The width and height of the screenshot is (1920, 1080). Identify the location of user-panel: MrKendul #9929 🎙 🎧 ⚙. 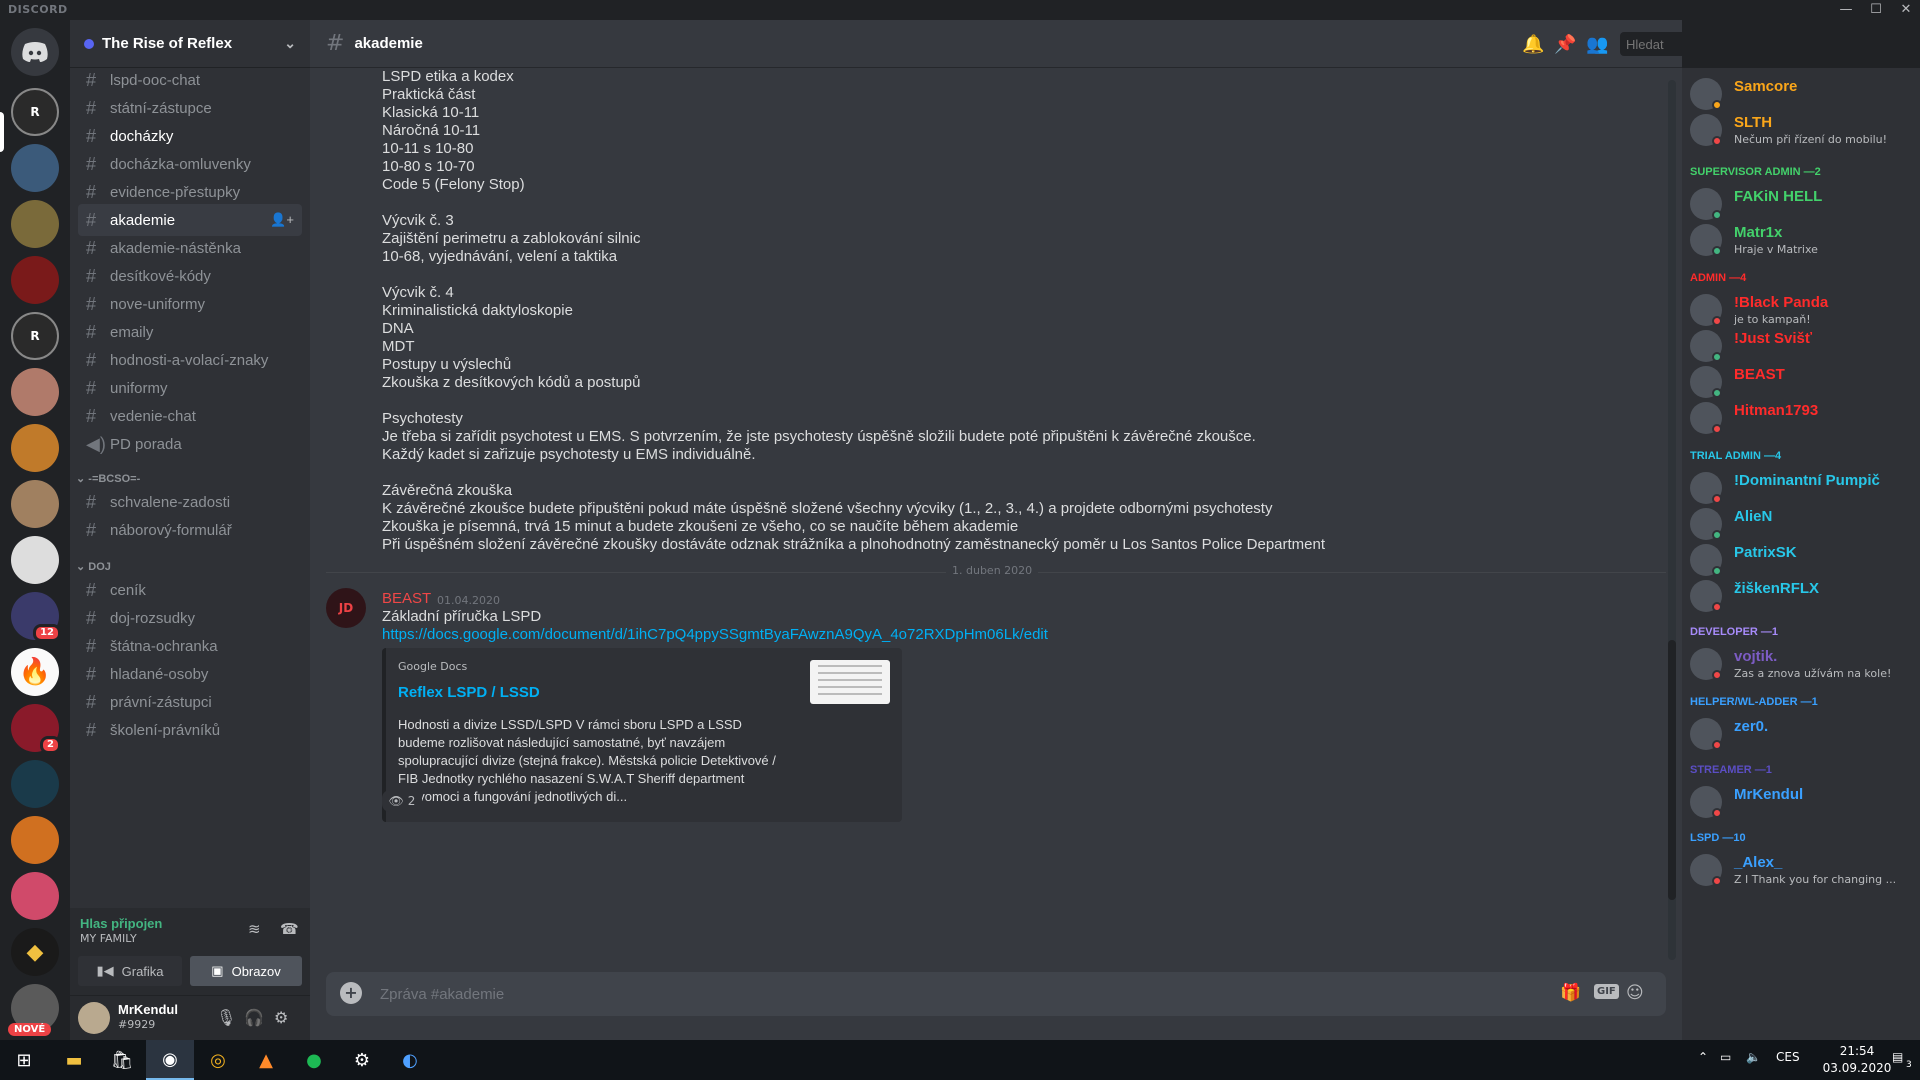
(190, 1018).